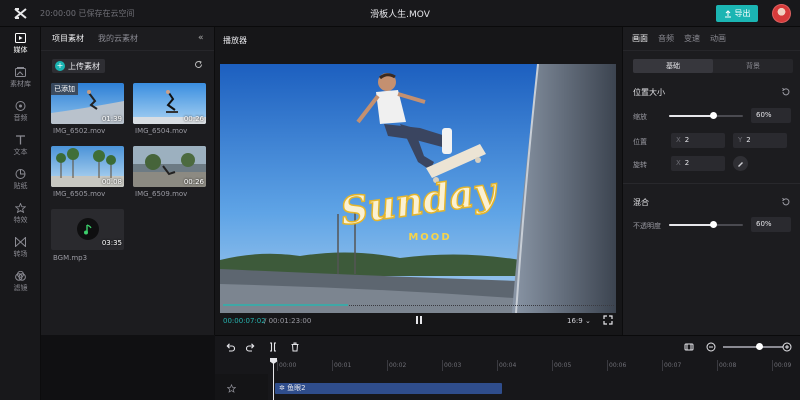 The image size is (800, 400). Describe the element at coordinates (20, 50) in the screenshot. I see `rail-label: 媒体` at that location.